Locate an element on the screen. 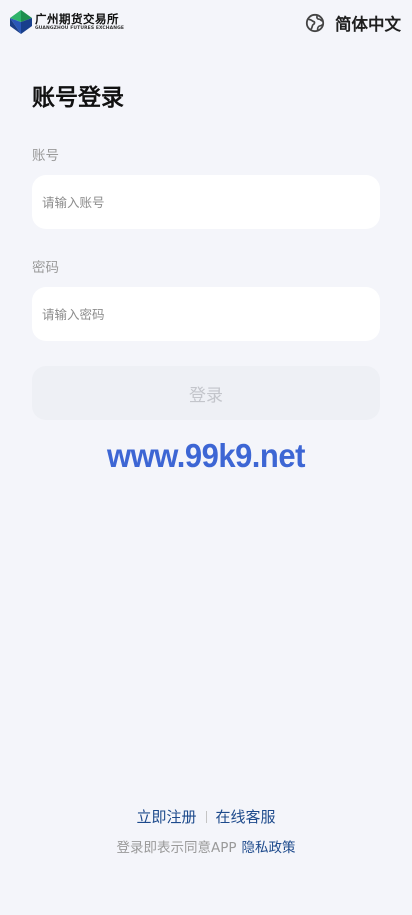 The image size is (412, 915). page-title: 账号登录 is located at coordinates (78, 98).